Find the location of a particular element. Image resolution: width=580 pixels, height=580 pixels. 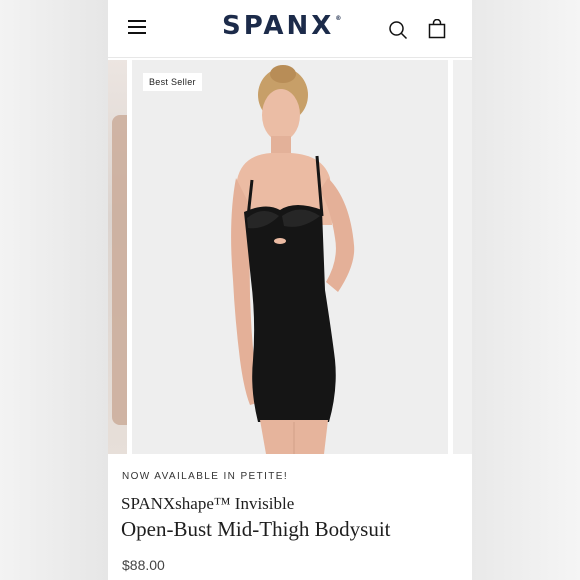

shopping-bag-icon is located at coordinates (437, 29).